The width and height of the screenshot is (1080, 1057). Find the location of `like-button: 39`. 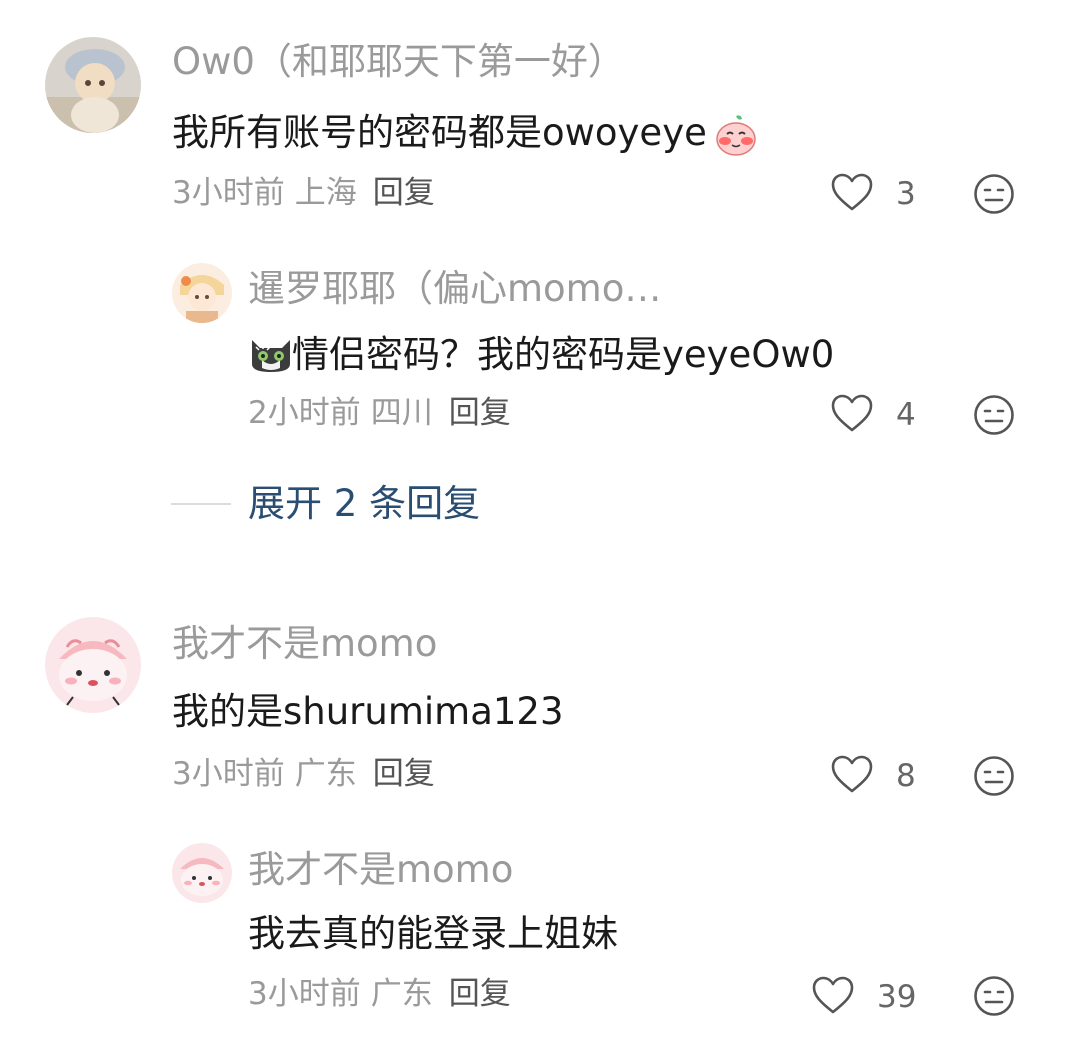

like-button: 39 is located at coordinates (863, 997).